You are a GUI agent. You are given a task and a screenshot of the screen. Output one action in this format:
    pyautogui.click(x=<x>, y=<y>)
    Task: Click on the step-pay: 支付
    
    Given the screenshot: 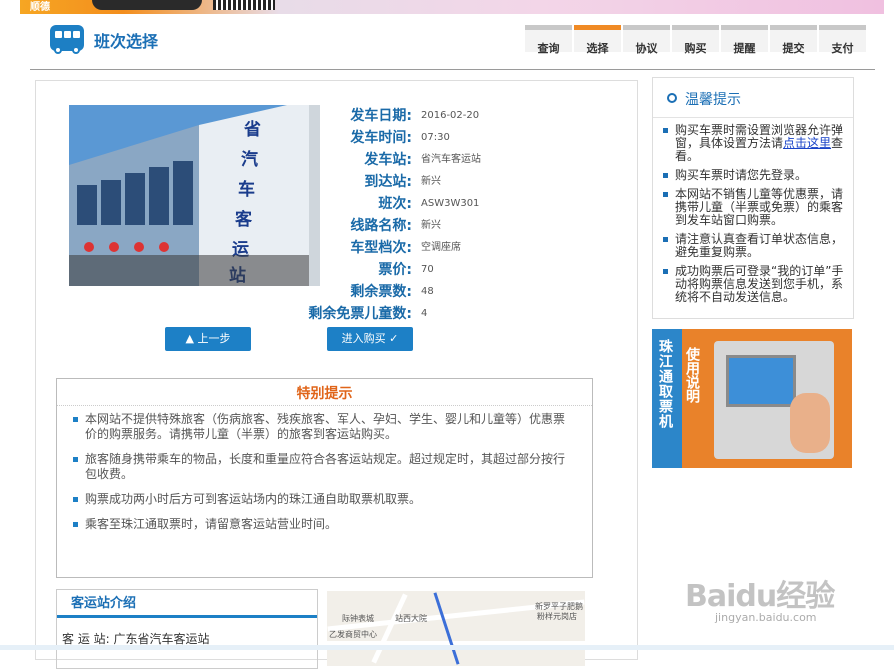 What is the action you would take?
    pyautogui.click(x=842, y=40)
    